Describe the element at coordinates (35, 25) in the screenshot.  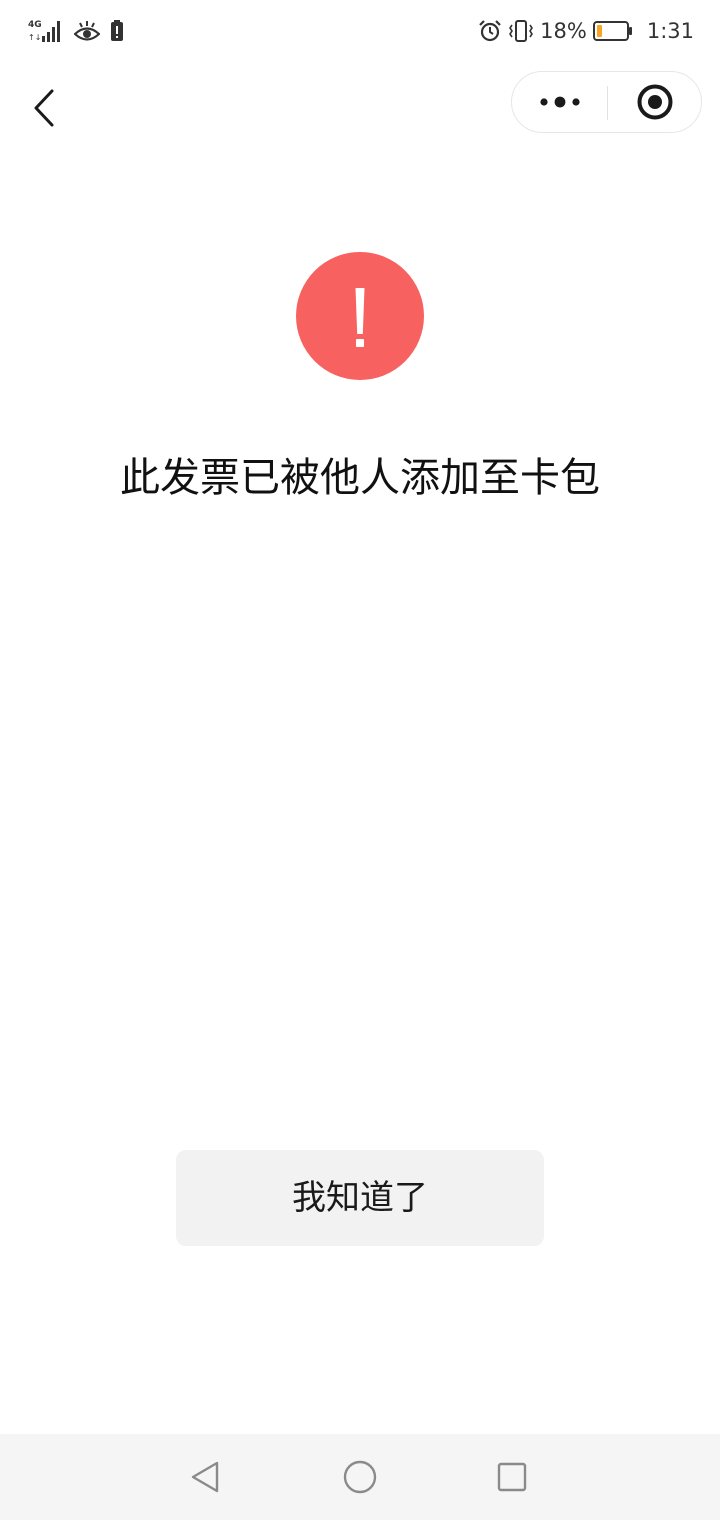
I see `svg-text: 4G` at that location.